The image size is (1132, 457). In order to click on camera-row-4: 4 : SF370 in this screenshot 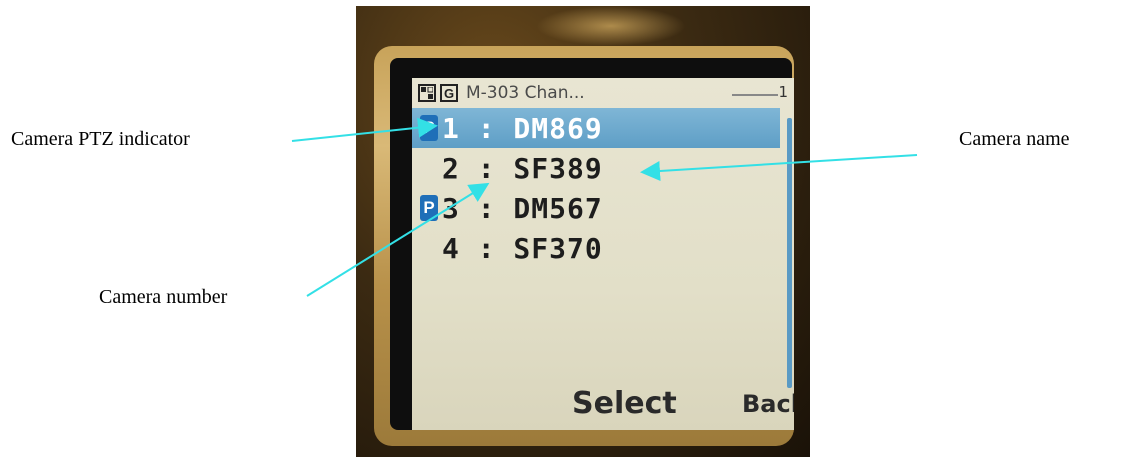, I will do `click(603, 248)`.